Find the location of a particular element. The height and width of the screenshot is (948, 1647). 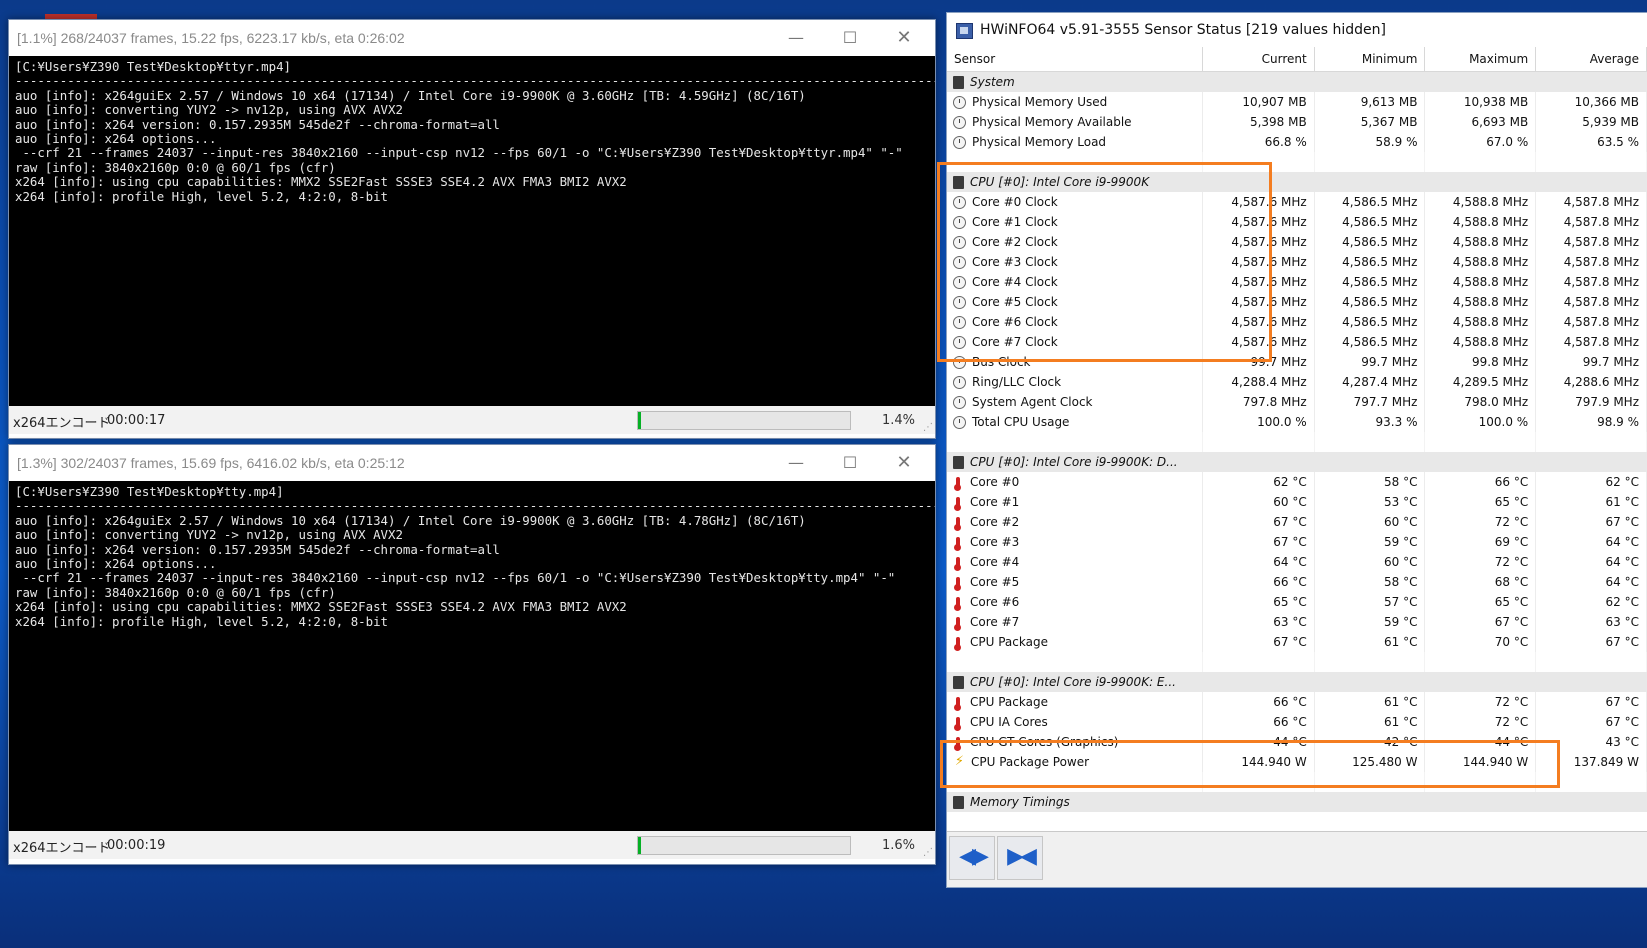

minimum-value: 4,586.5 MHz is located at coordinates (1370, 222).